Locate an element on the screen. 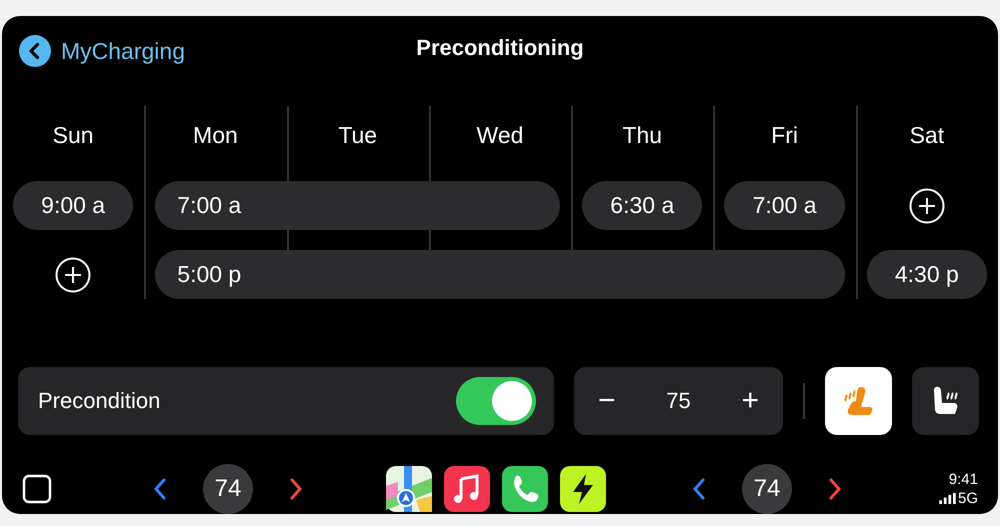  toggle-switch is located at coordinates (496, 401).